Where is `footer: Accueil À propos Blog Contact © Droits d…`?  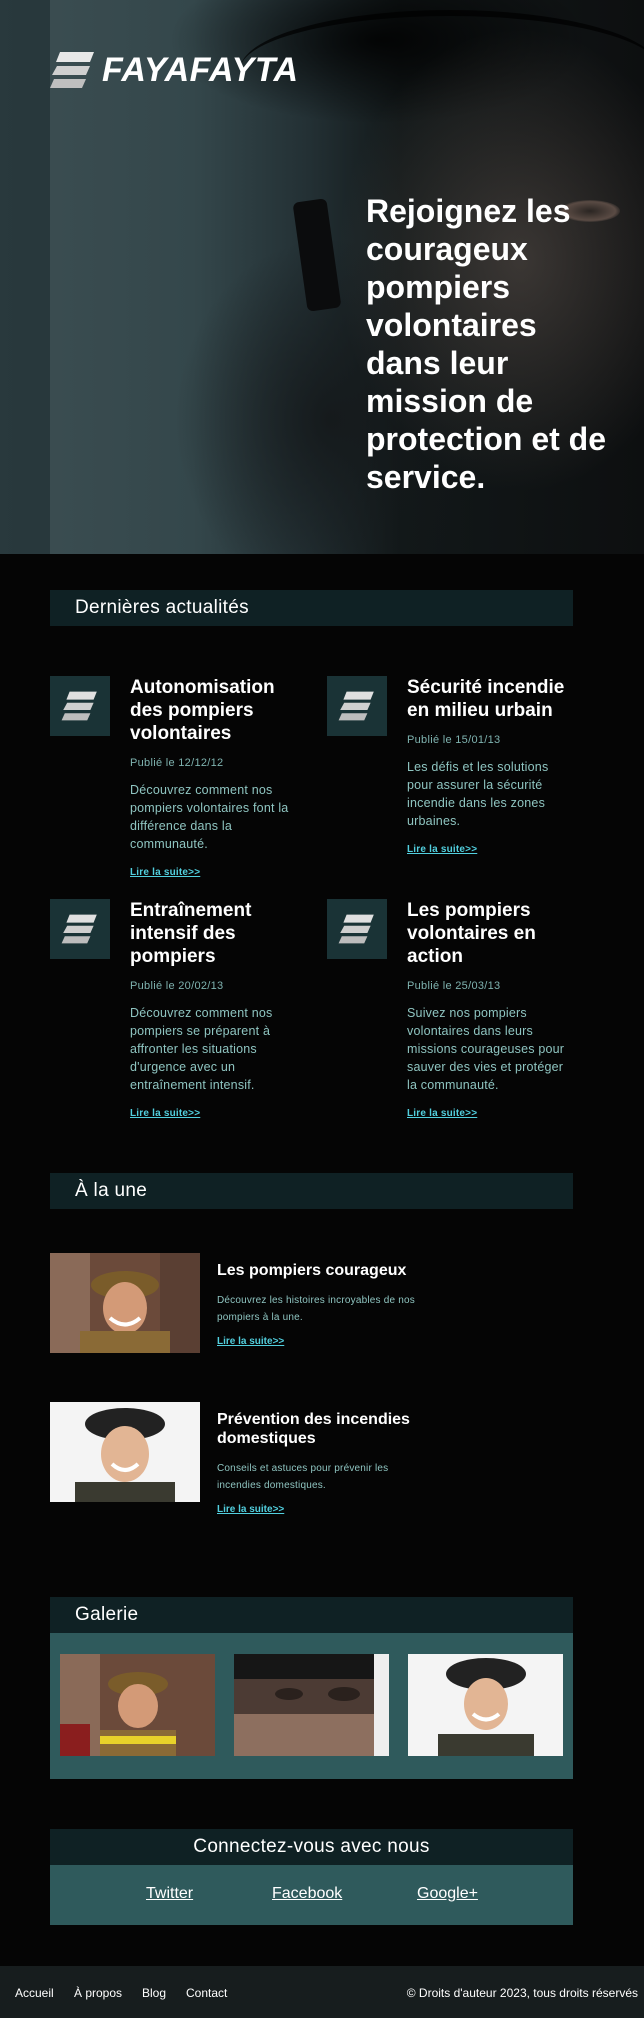
footer: Accueil À propos Blog Contact © Droits d… is located at coordinates (322, 1992).